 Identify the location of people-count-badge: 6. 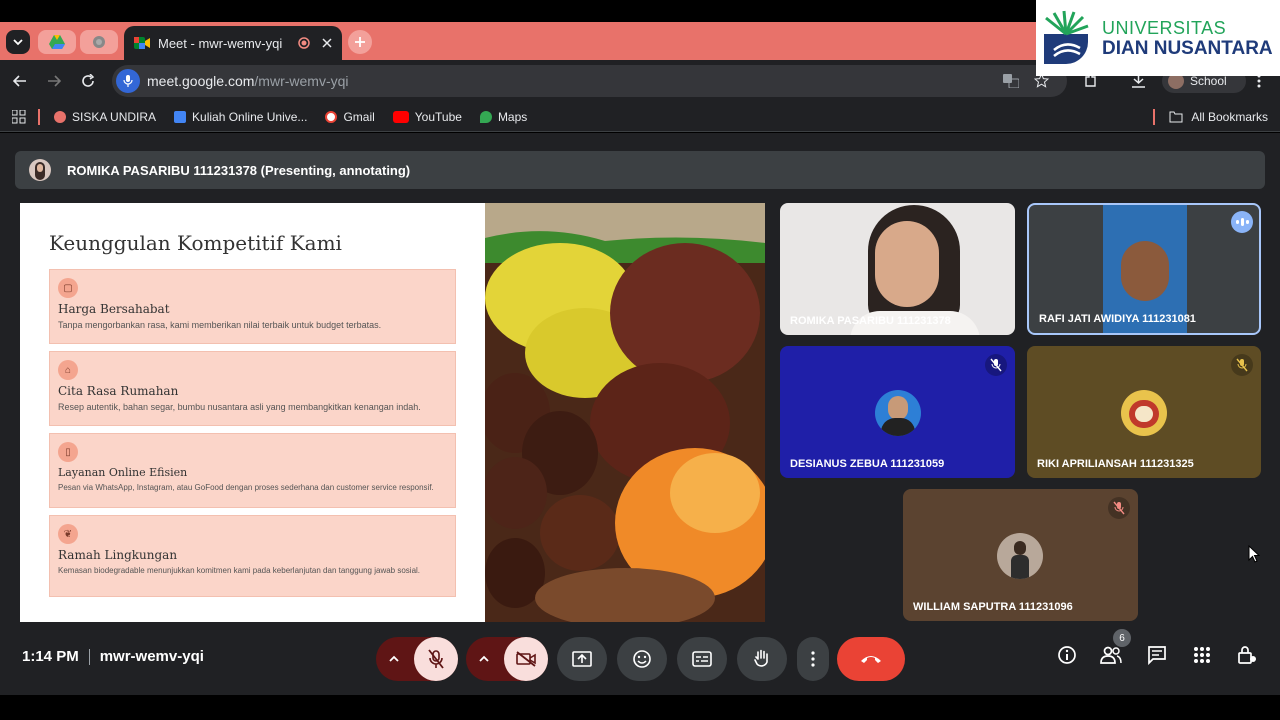
(1122, 638).